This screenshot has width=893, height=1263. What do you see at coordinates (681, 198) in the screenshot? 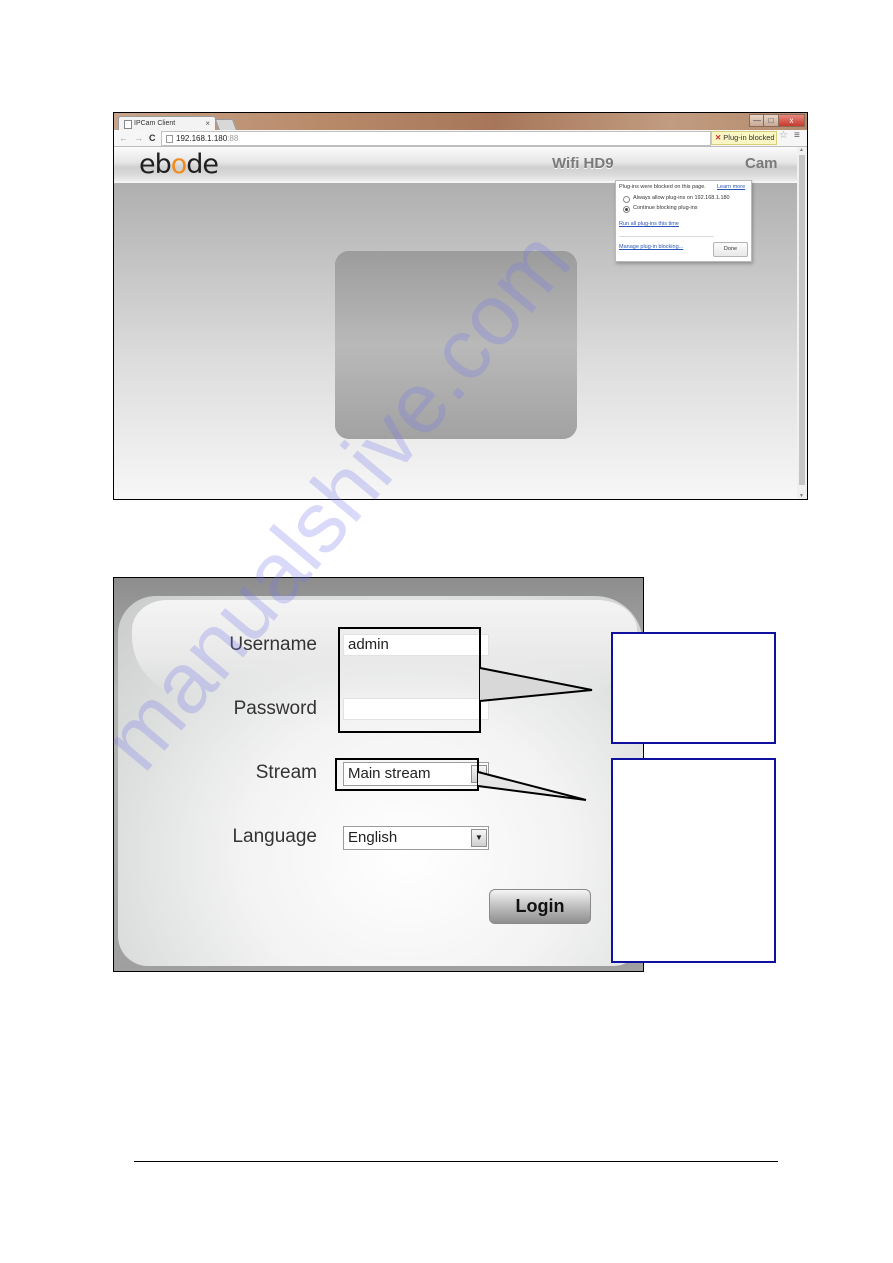
I see `always-allow-label: Always allow plug-ins on 192.168.1.180` at bounding box center [681, 198].